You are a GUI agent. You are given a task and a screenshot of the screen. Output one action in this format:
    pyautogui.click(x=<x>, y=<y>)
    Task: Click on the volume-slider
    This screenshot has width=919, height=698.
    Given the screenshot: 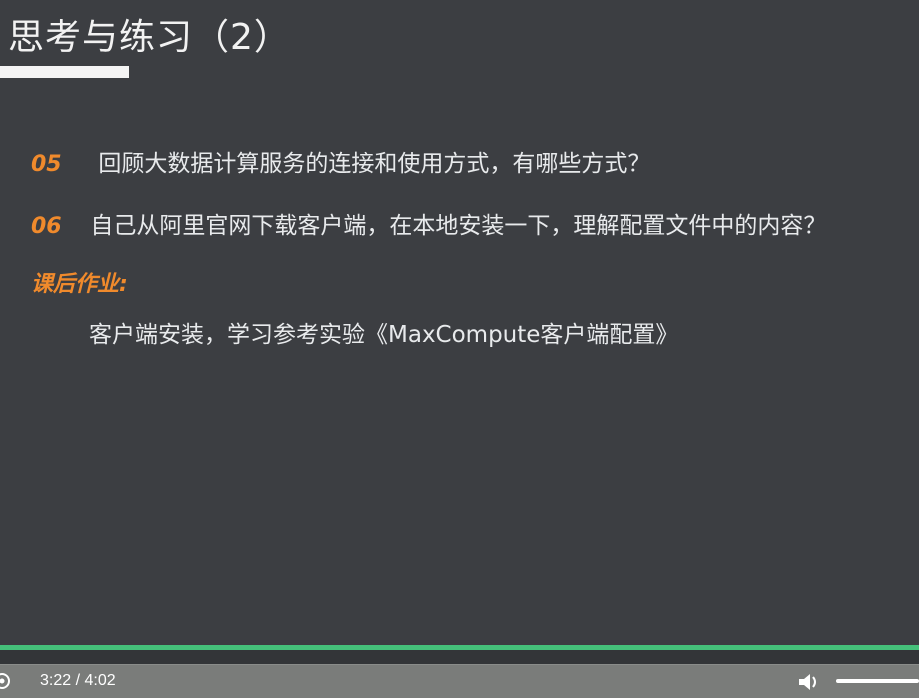 What is the action you would take?
    pyautogui.click(x=877, y=681)
    